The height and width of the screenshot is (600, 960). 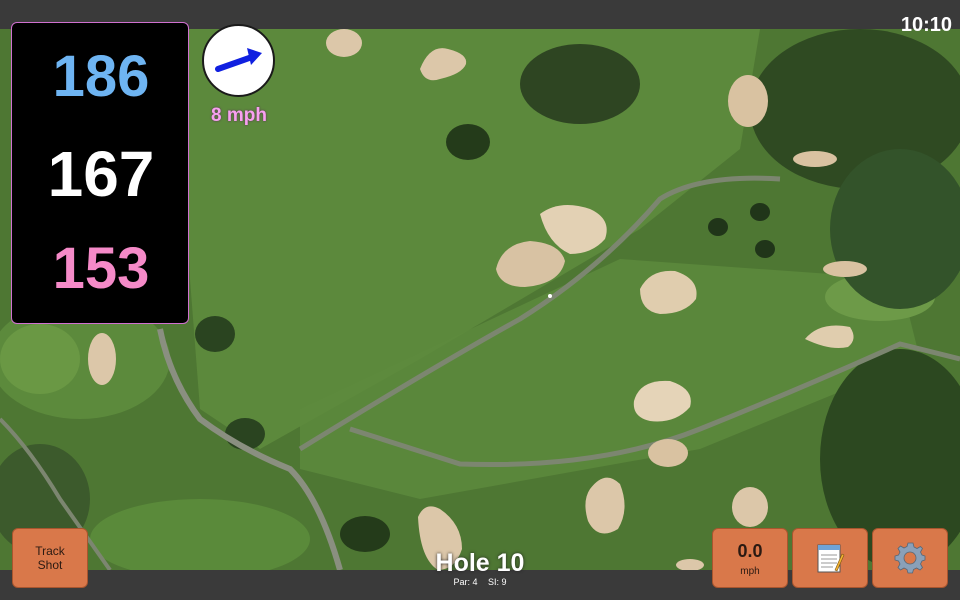 I want to click on speed-button: 0.0 mph, so click(x=750, y=558).